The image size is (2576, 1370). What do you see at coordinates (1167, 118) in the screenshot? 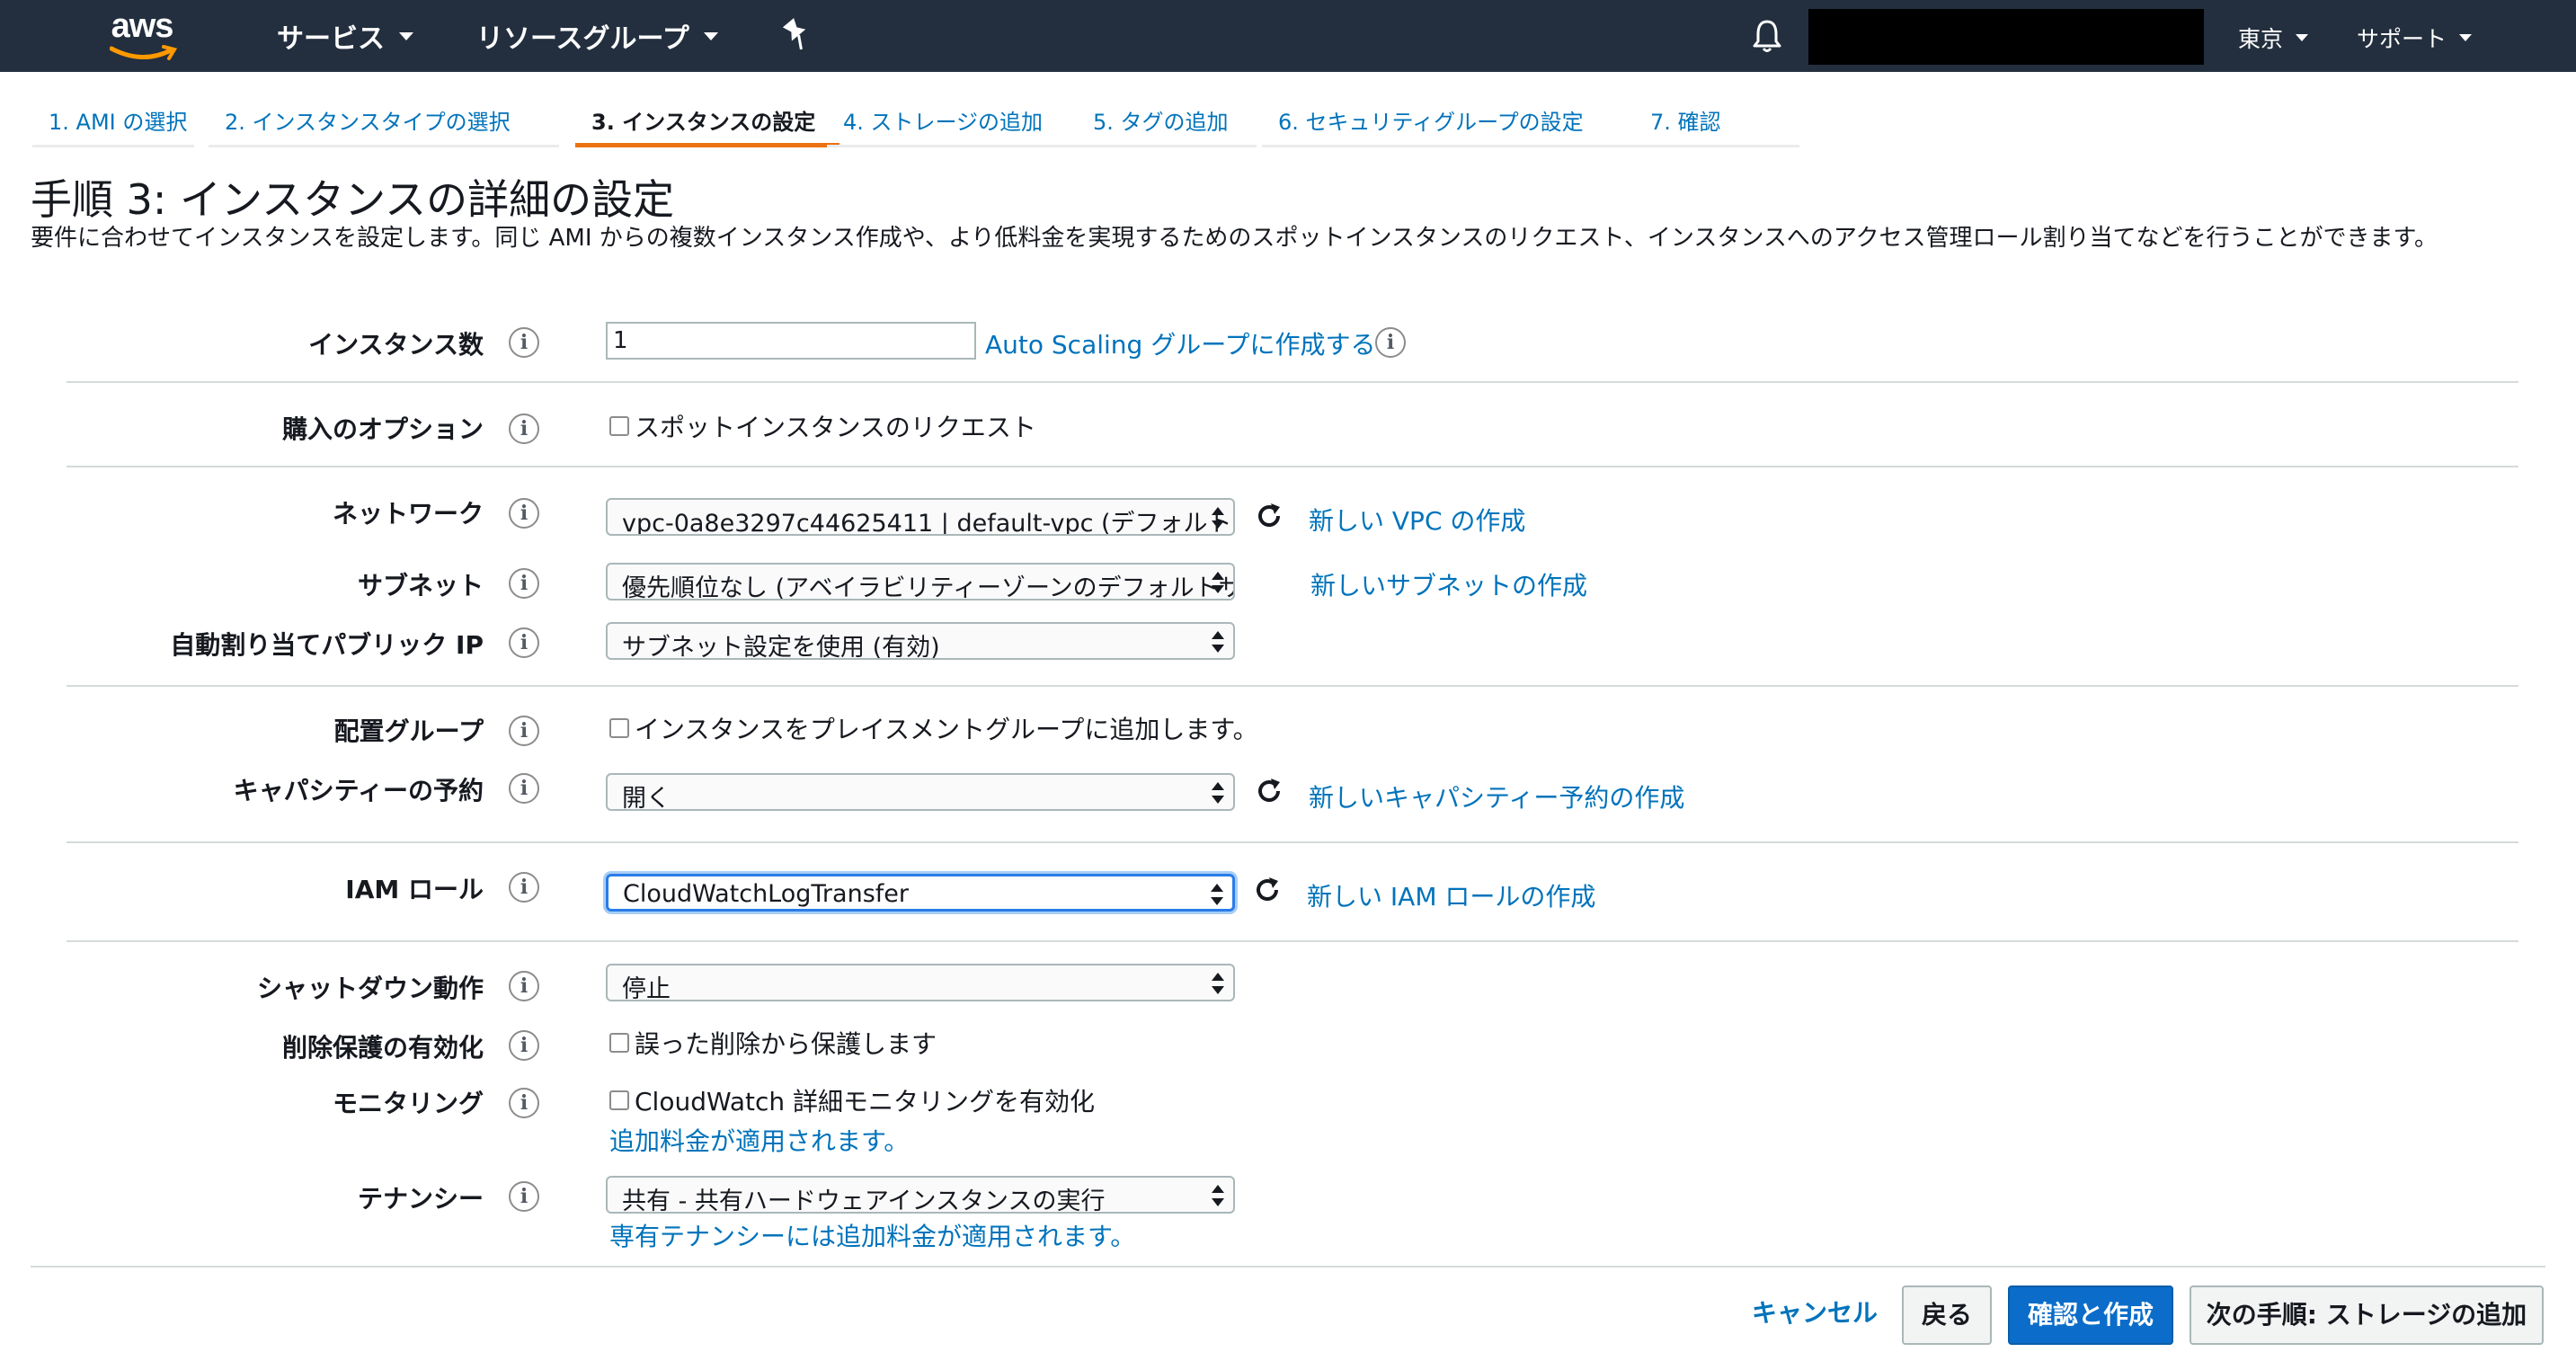
I see `tab-add-tags: 5. タグの追加` at bounding box center [1167, 118].